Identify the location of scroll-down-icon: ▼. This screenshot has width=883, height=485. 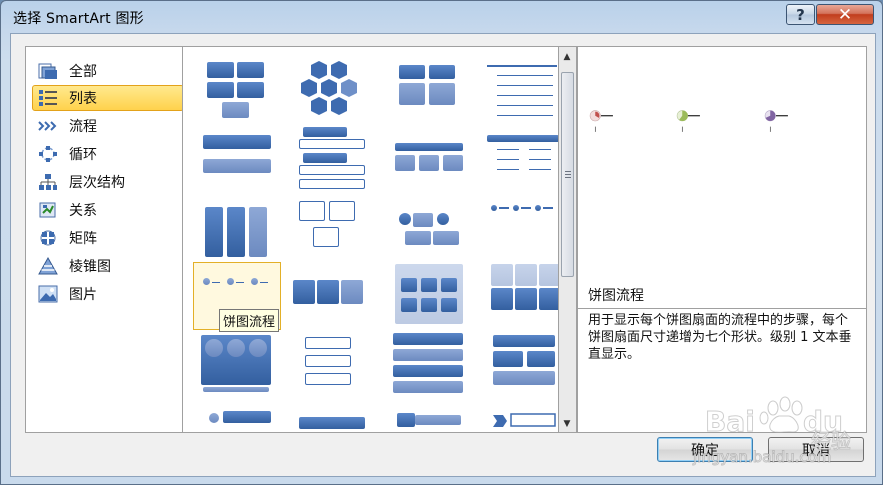
(567, 424).